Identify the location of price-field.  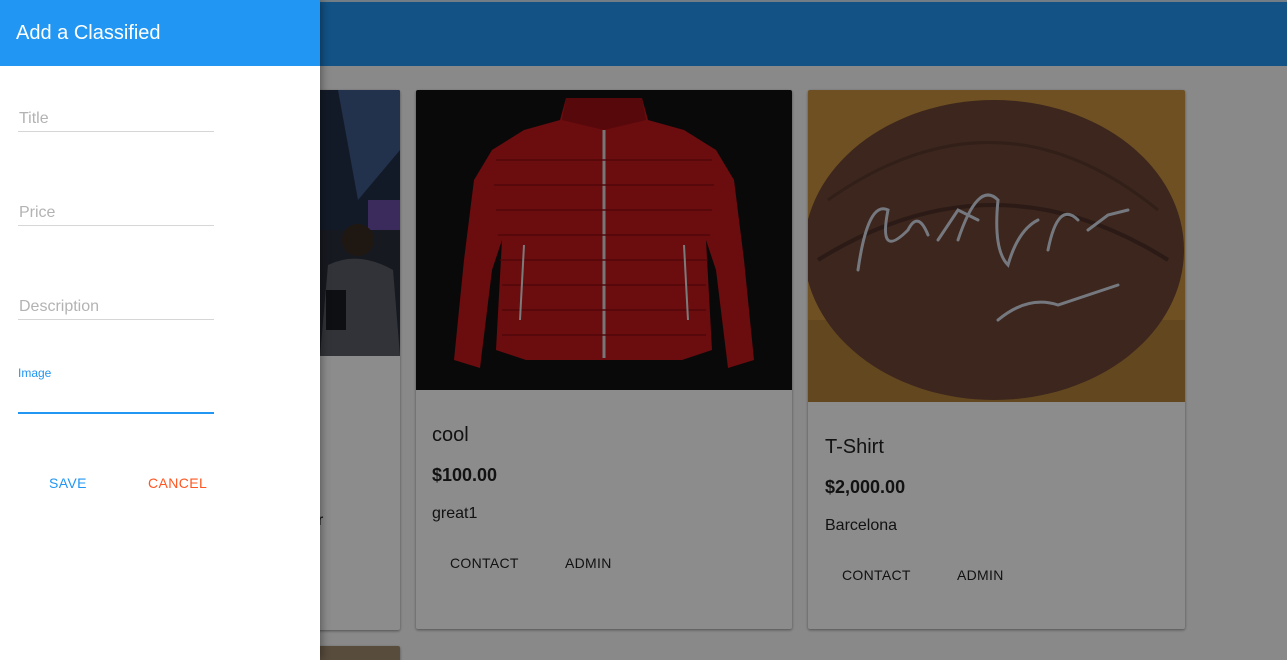
(116, 213).